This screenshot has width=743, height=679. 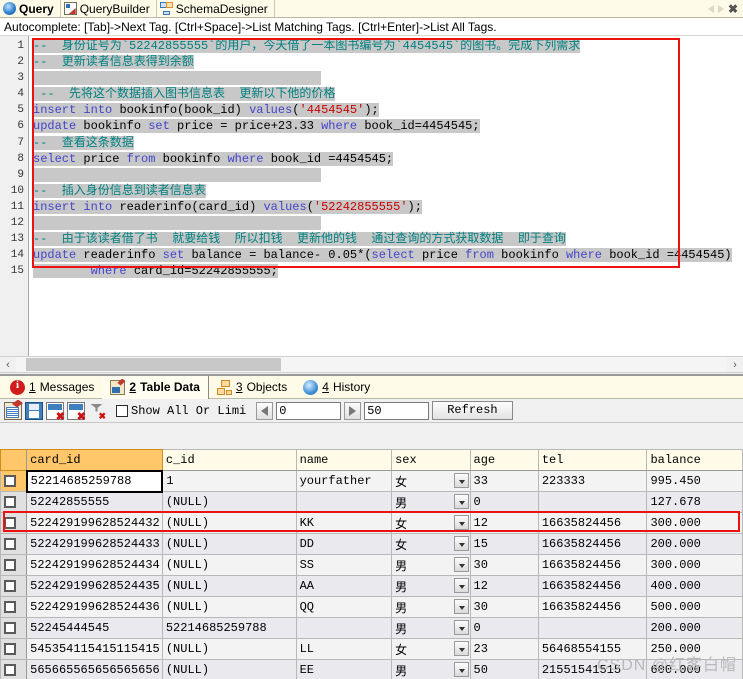 I want to click on tab-table-data: 2 Table Data, so click(x=155, y=387).